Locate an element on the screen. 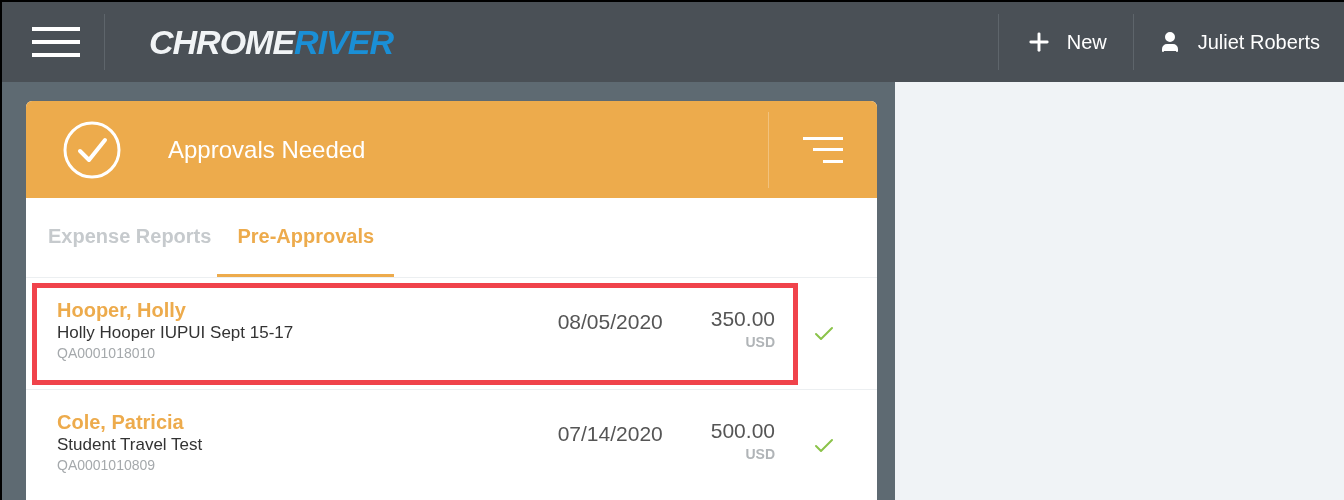 The width and height of the screenshot is (1344, 500). report-date: 08/05/2020 is located at coordinates (610, 321).